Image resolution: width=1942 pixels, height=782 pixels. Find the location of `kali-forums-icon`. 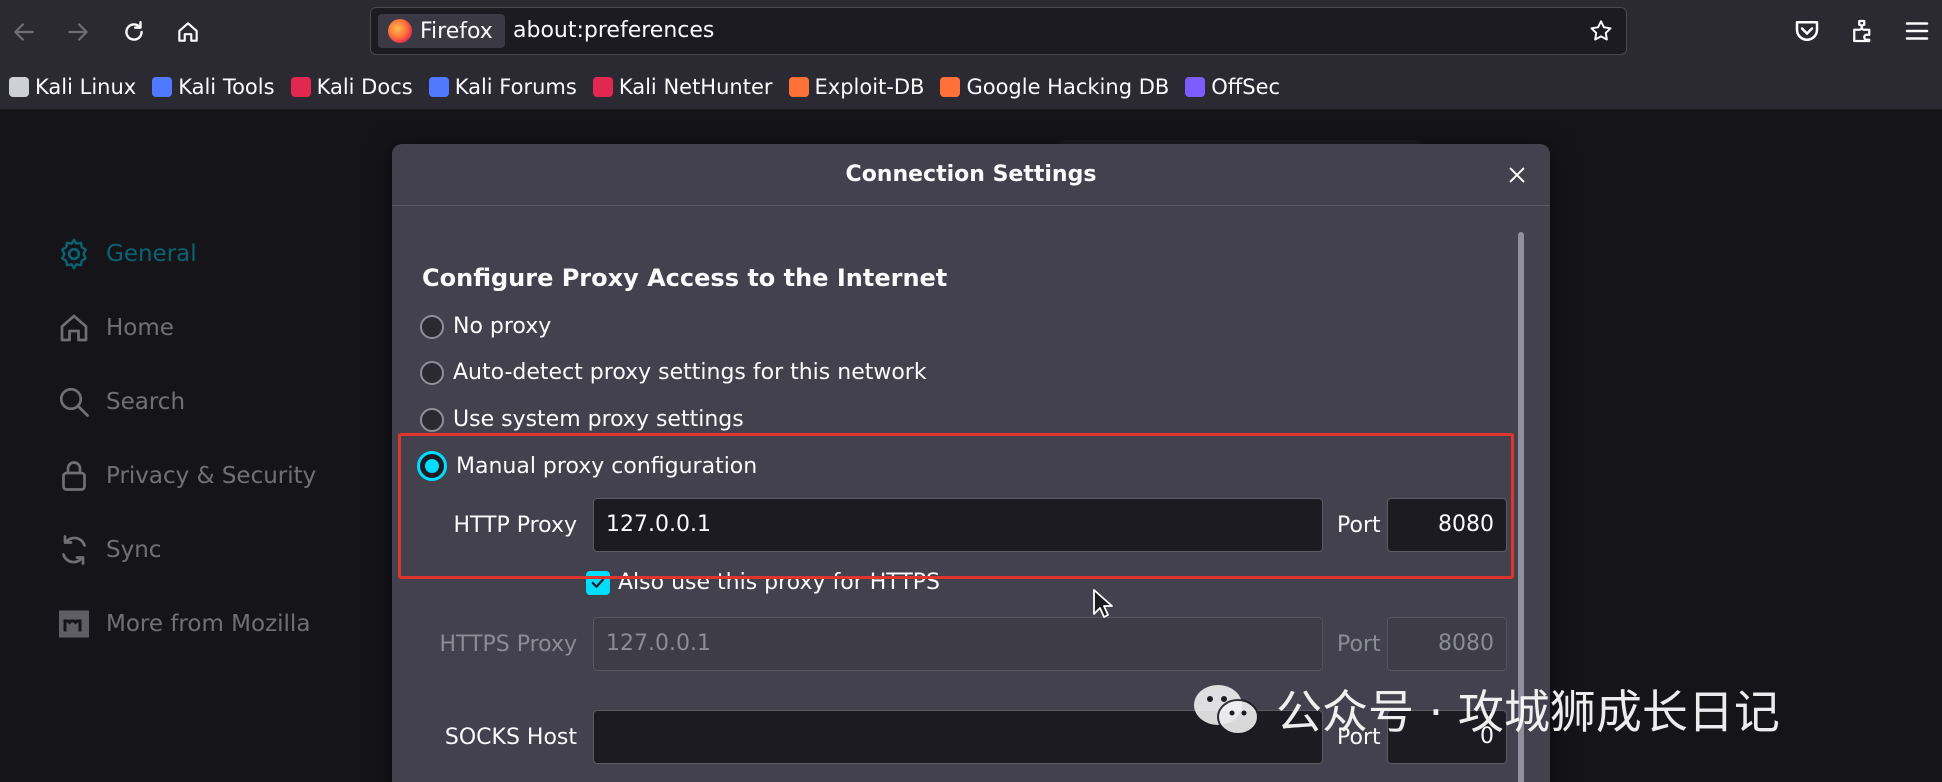

kali-forums-icon is located at coordinates (438, 86).